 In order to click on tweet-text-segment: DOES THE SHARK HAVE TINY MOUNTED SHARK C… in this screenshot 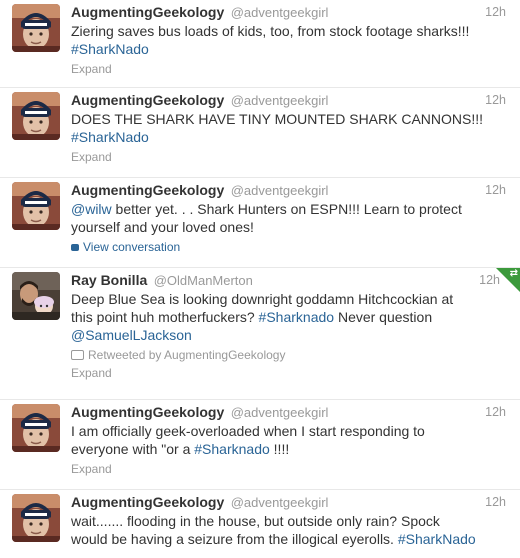, I will do `click(277, 119)`.